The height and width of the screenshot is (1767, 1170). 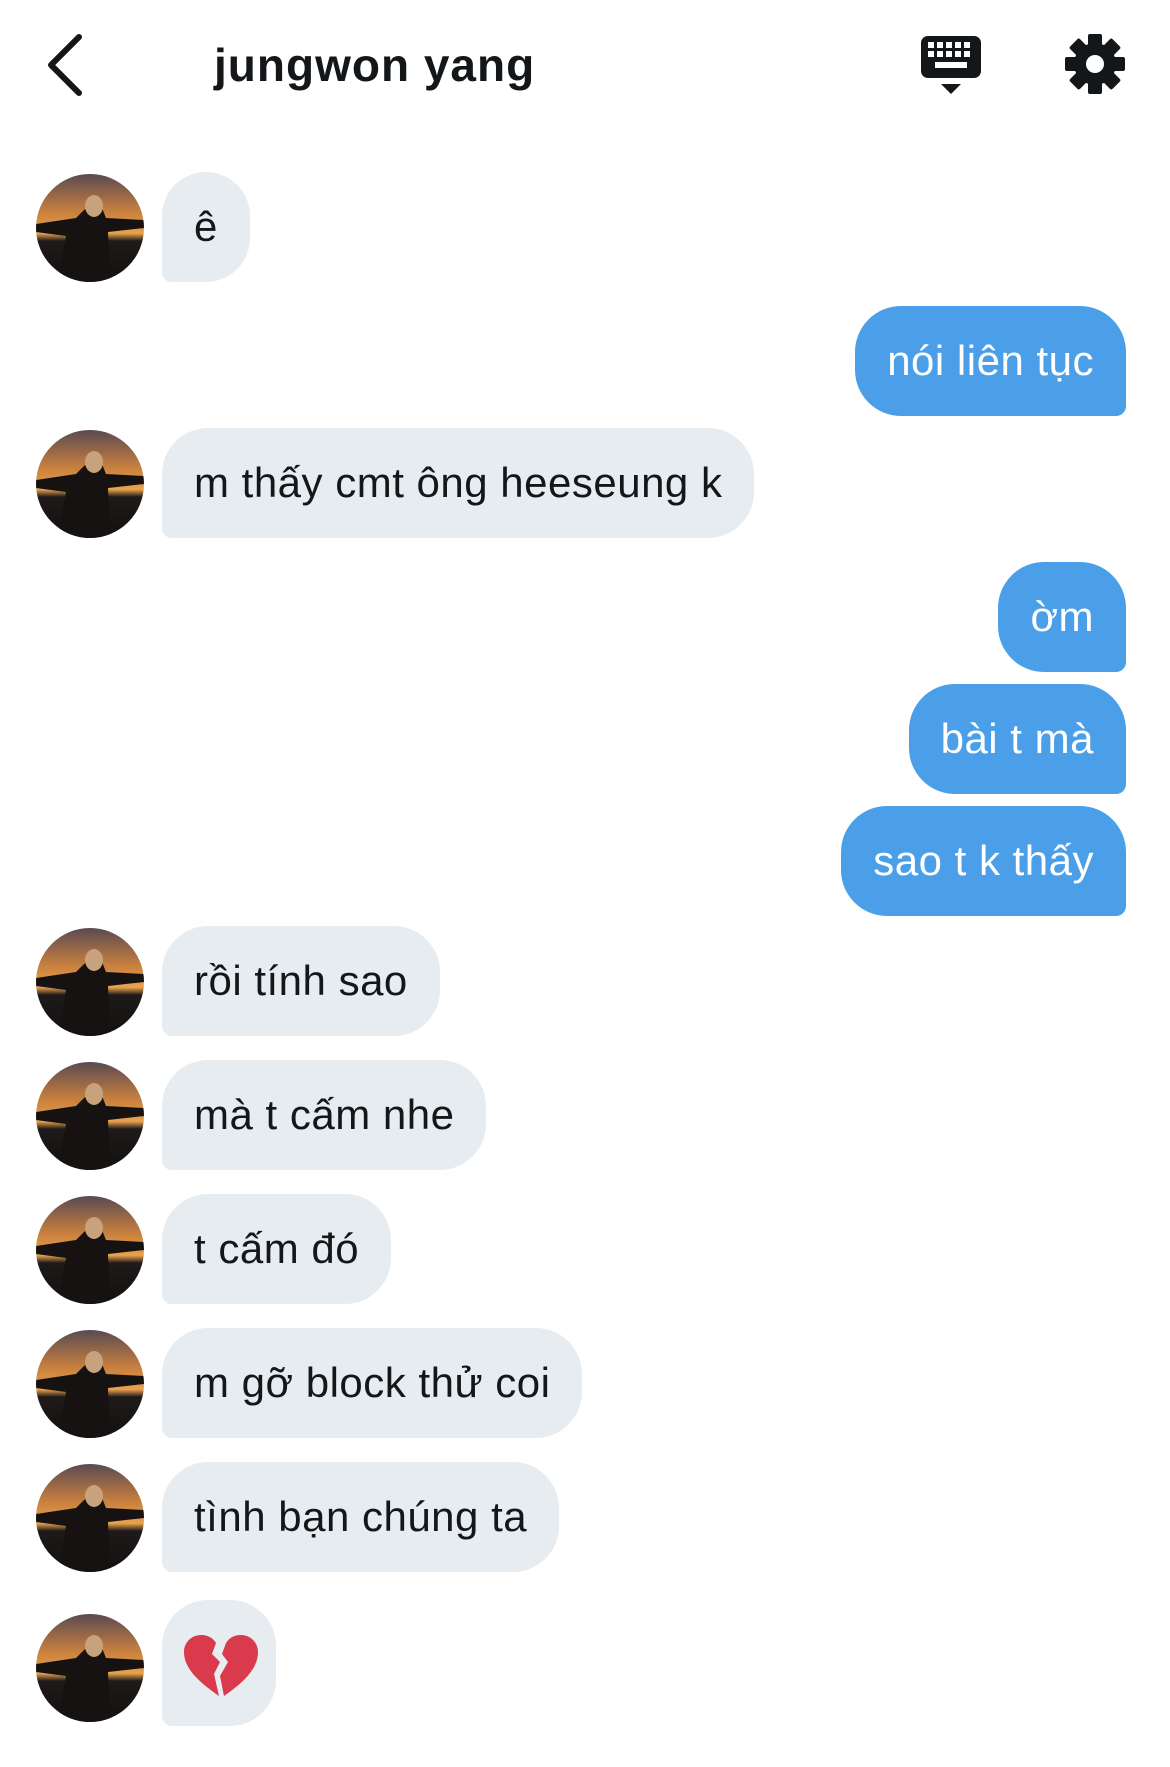 I want to click on conversation-title: jungwon yang, so click(x=375, y=65).